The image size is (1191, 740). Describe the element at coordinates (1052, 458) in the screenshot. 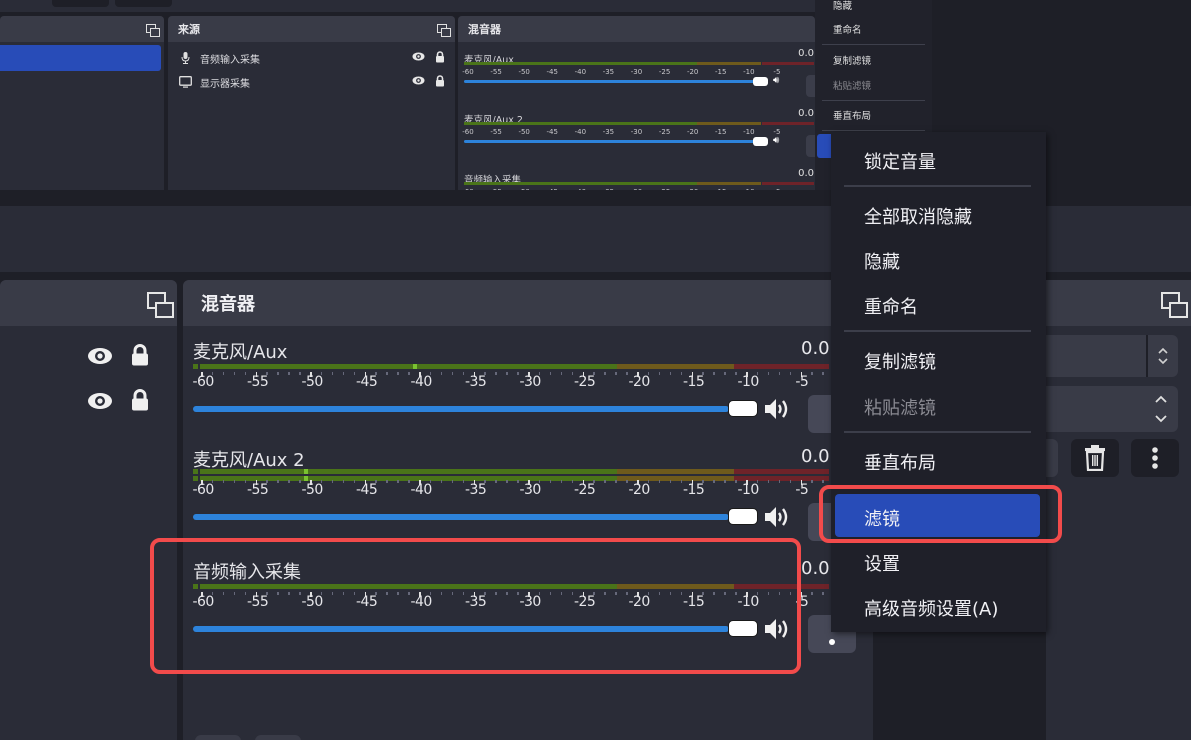

I see `property-button` at that location.